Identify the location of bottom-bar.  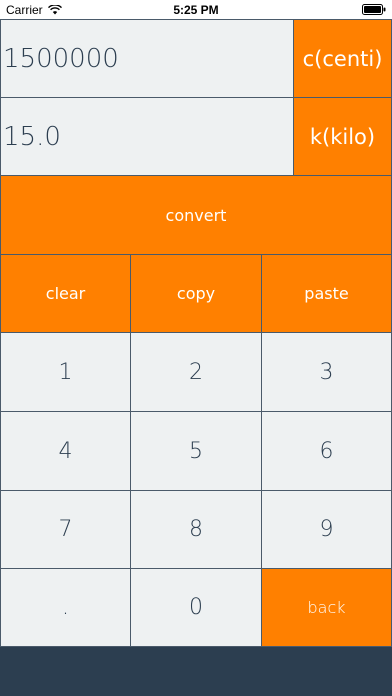
(196, 671).